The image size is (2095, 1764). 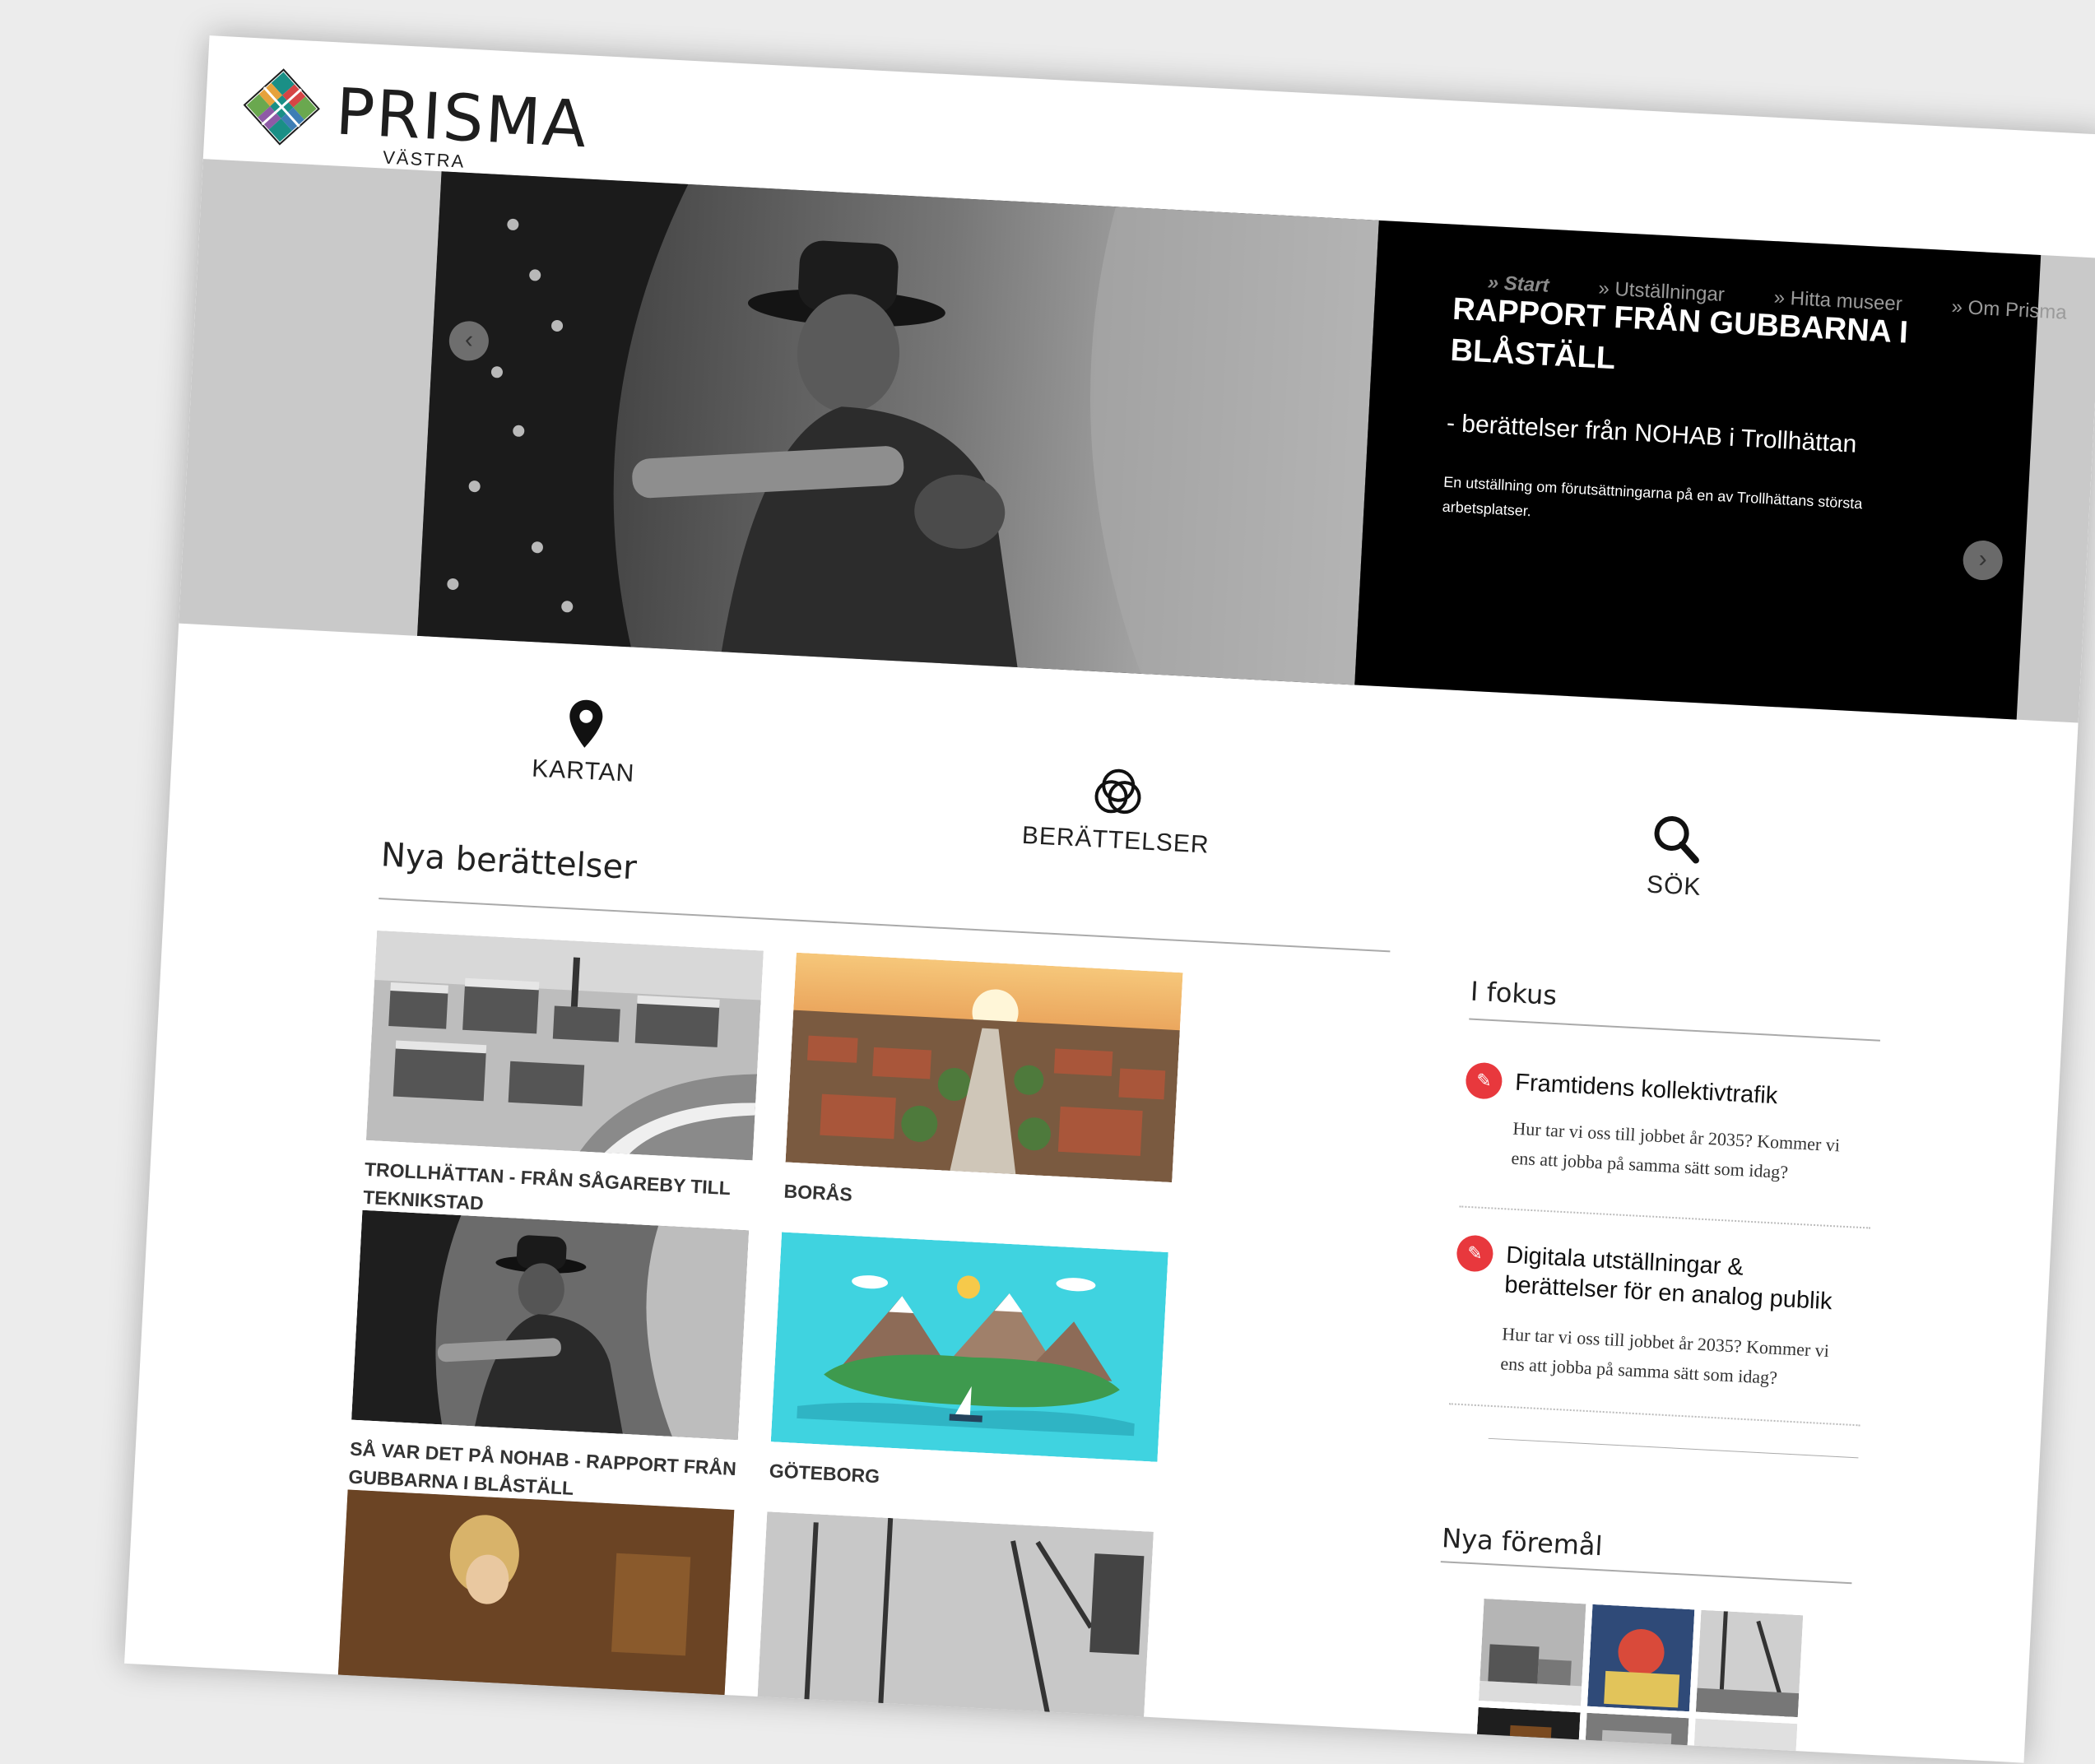 I want to click on brand-name: PRISMA, so click(x=461, y=119).